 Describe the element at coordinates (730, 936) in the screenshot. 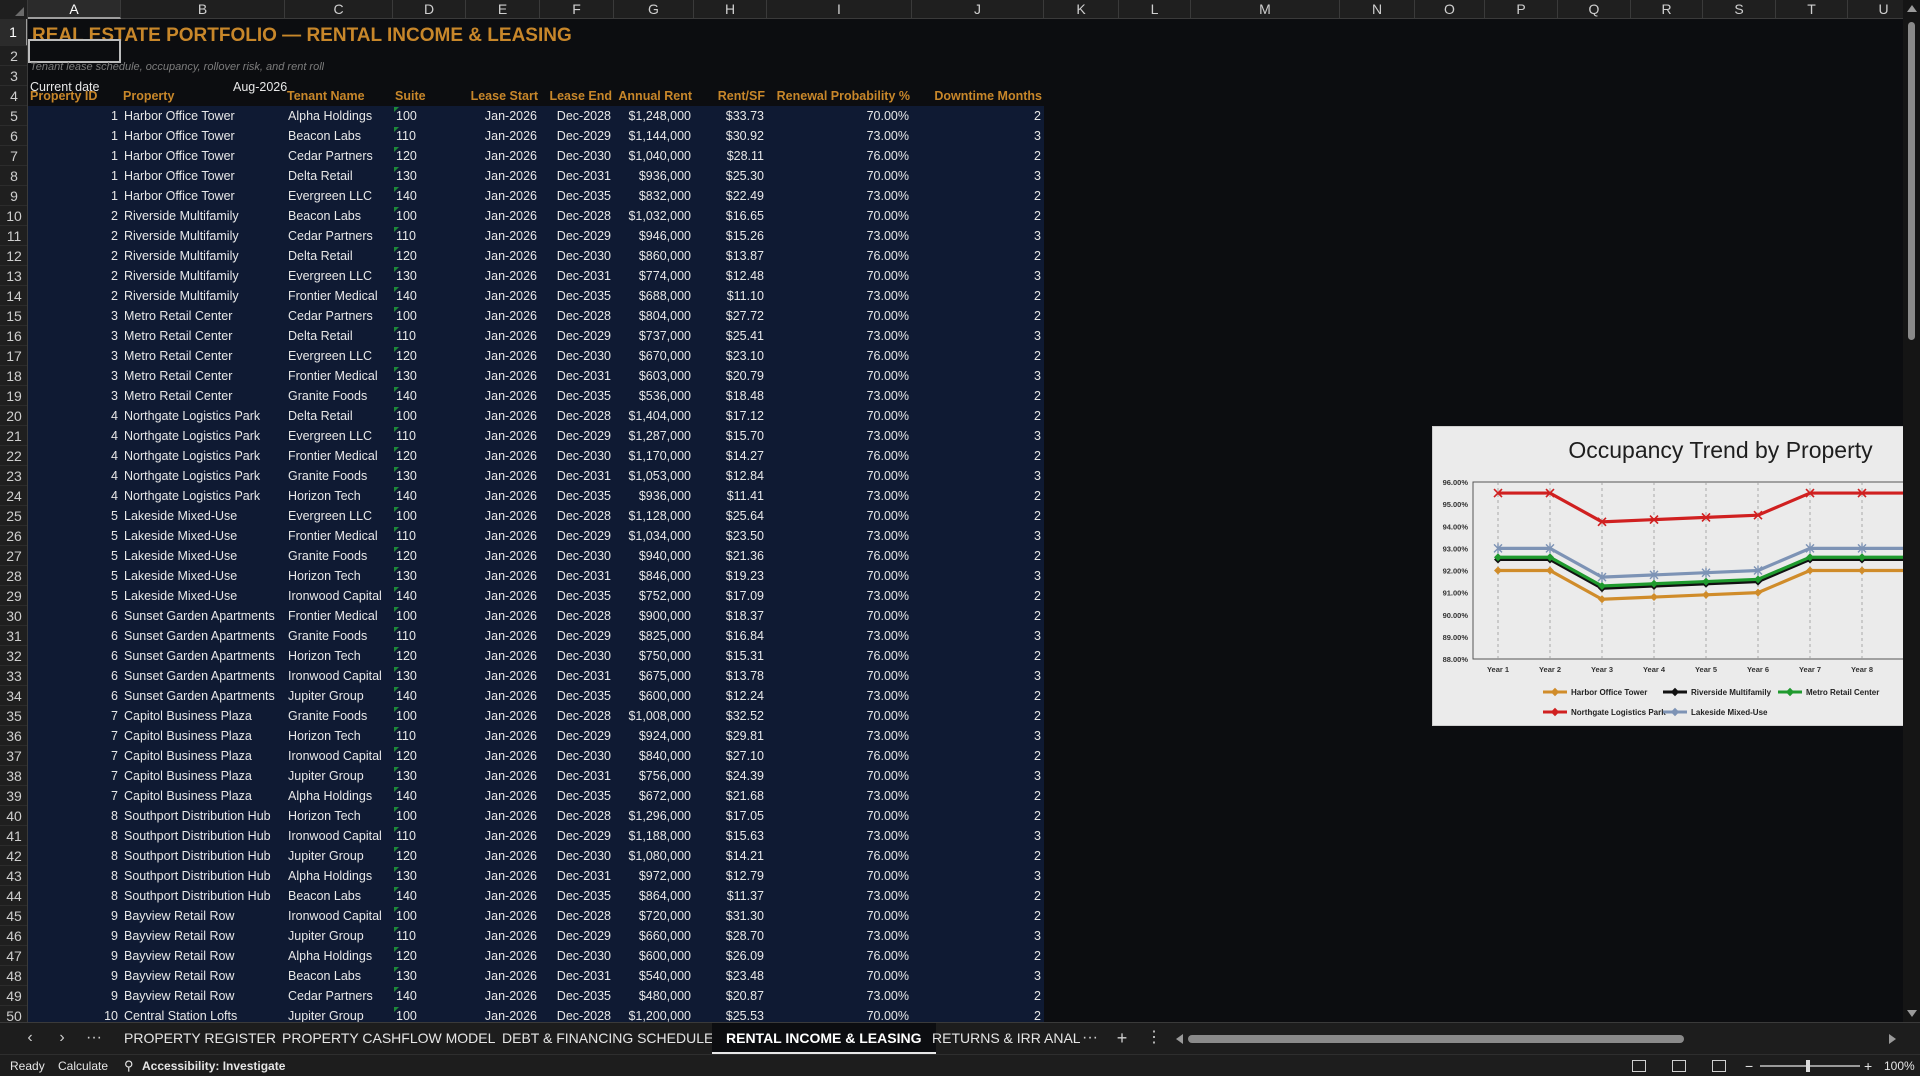

I see `cell-rent-sf: $28.70` at that location.